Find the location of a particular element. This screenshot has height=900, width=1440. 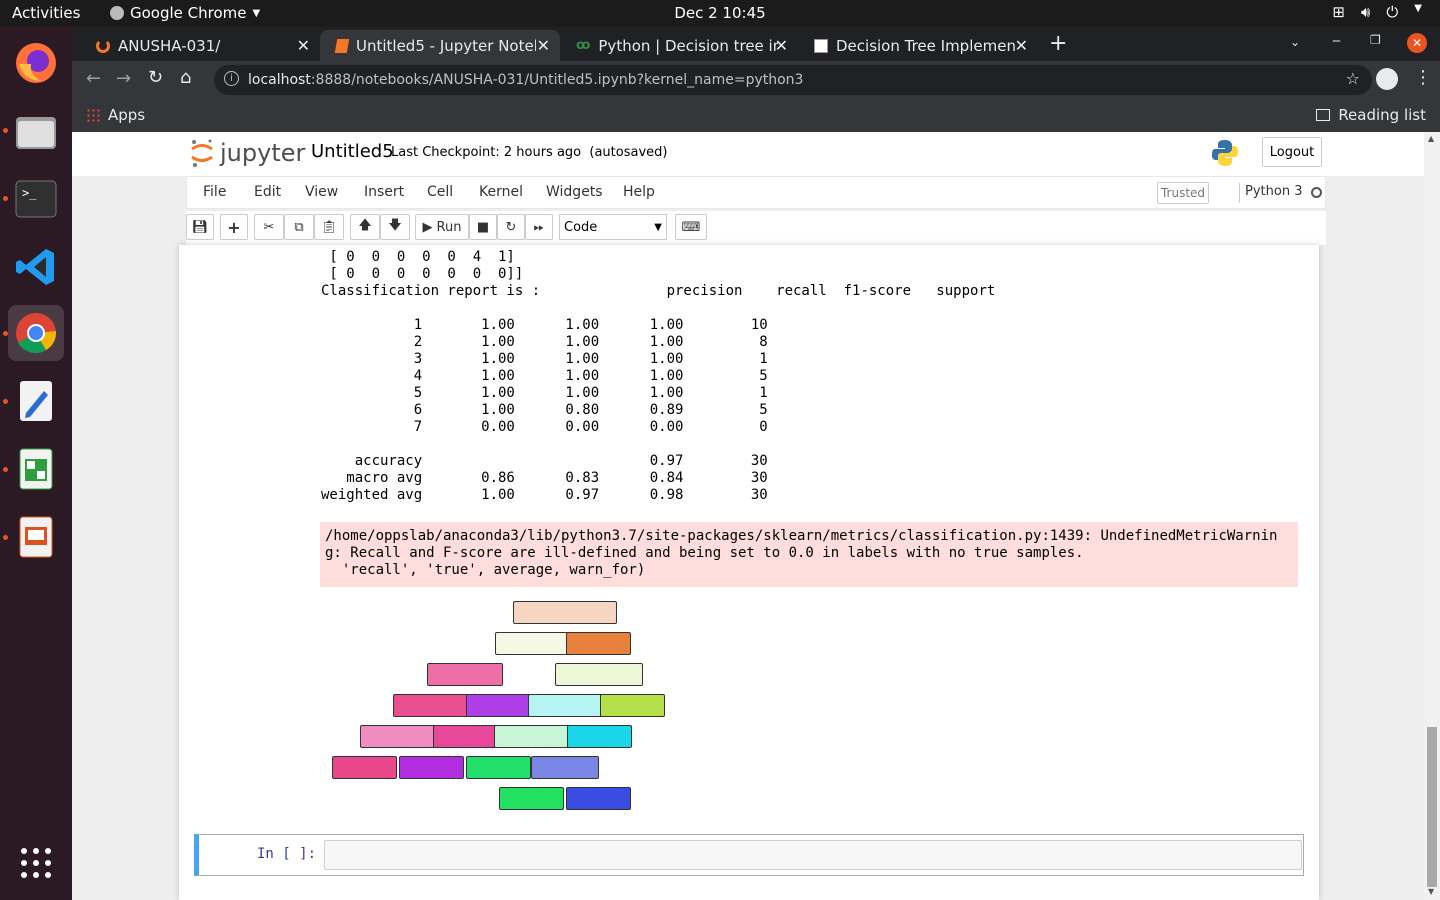

copy-icon: ⧉ is located at coordinates (299, 227).